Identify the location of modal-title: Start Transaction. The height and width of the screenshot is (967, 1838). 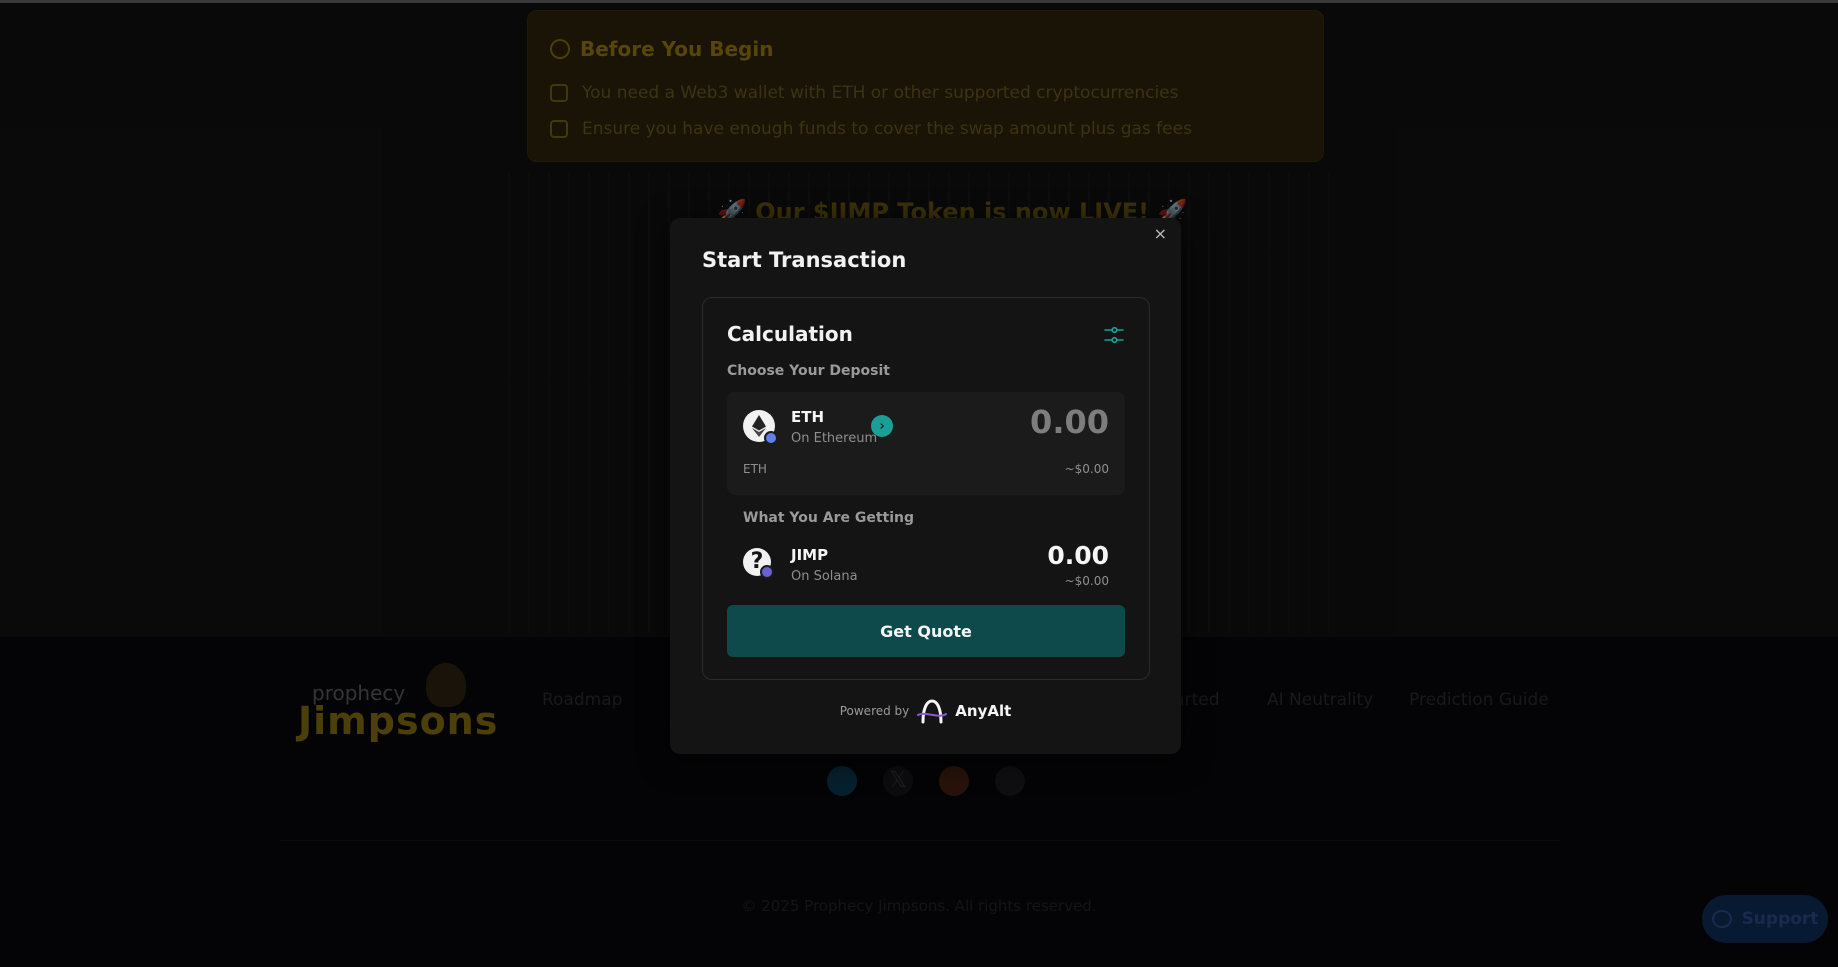
(804, 260).